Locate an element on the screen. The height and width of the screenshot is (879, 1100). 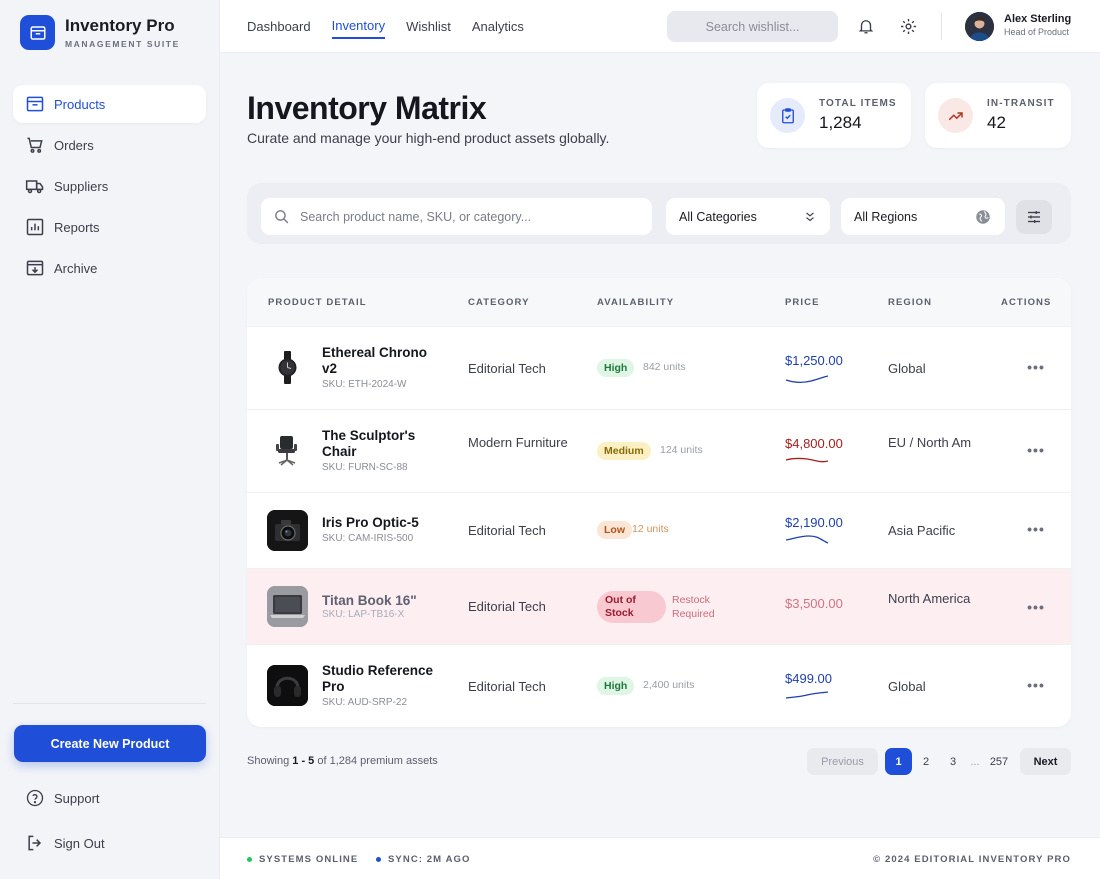
sidebar-item-reports: Reports is located at coordinates (109, 227).